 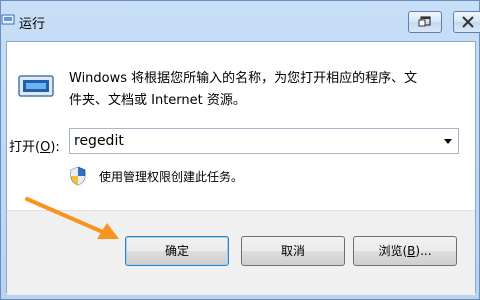 What do you see at coordinates (78, 176) in the screenshot?
I see `uac-shield-icon` at bounding box center [78, 176].